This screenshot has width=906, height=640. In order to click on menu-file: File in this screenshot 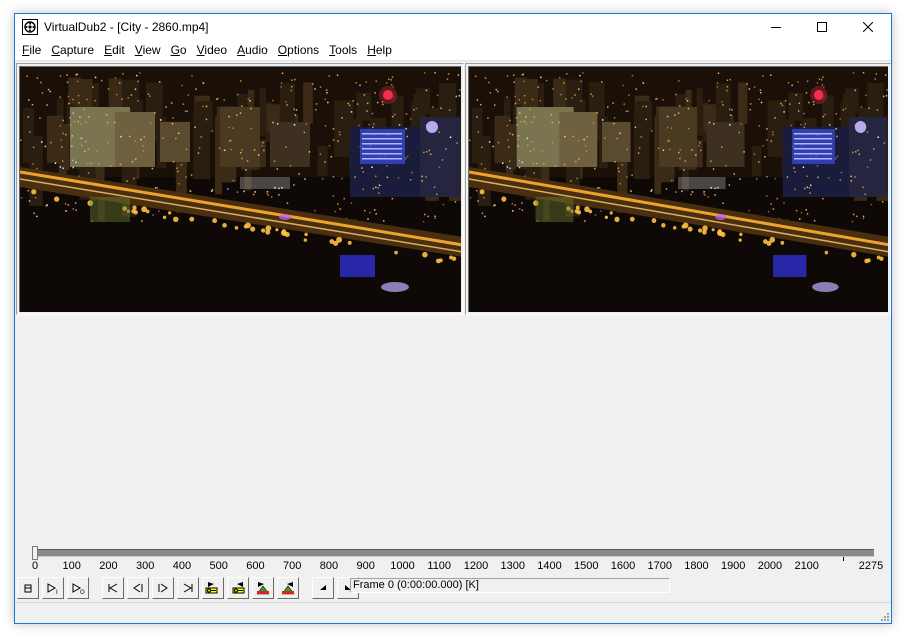, I will do `click(31, 50)`.